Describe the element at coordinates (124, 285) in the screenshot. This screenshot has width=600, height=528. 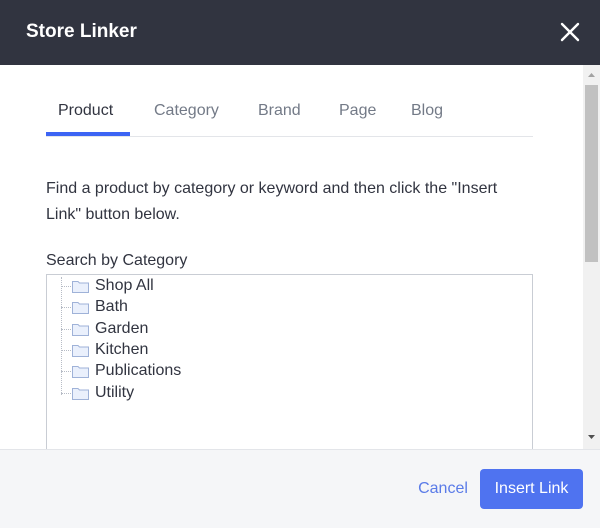
I see `tree-item-label: Shop All` at that location.